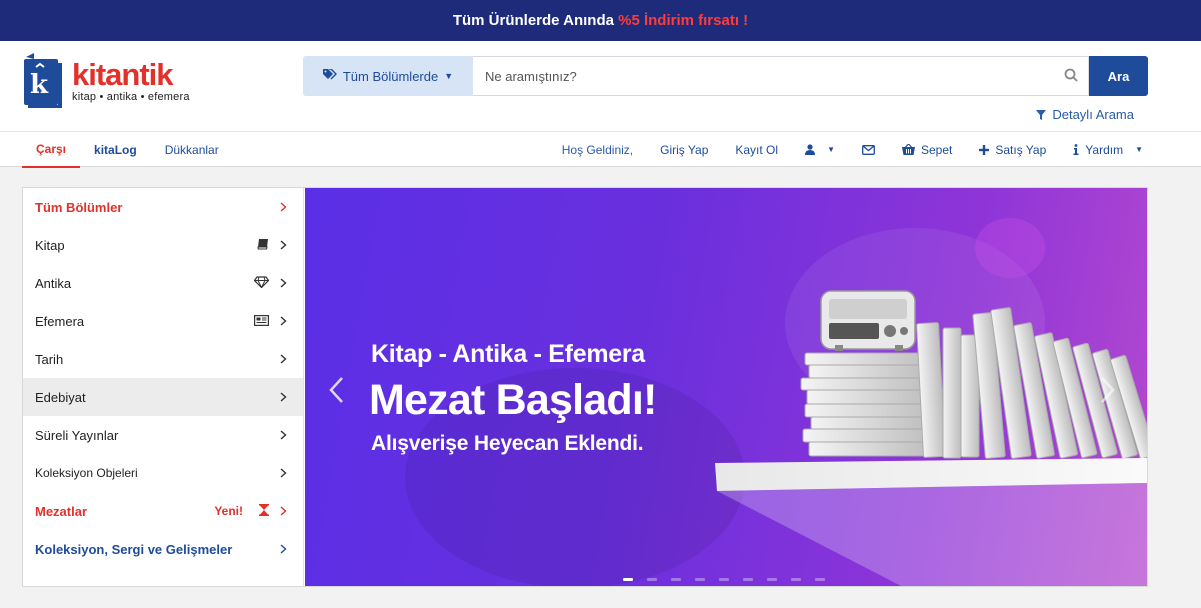 Image resolution: width=1201 pixels, height=608 pixels. What do you see at coordinates (507, 443) in the screenshot?
I see `banner-line-3: Alışverişe Heyecan Eklendi.` at bounding box center [507, 443].